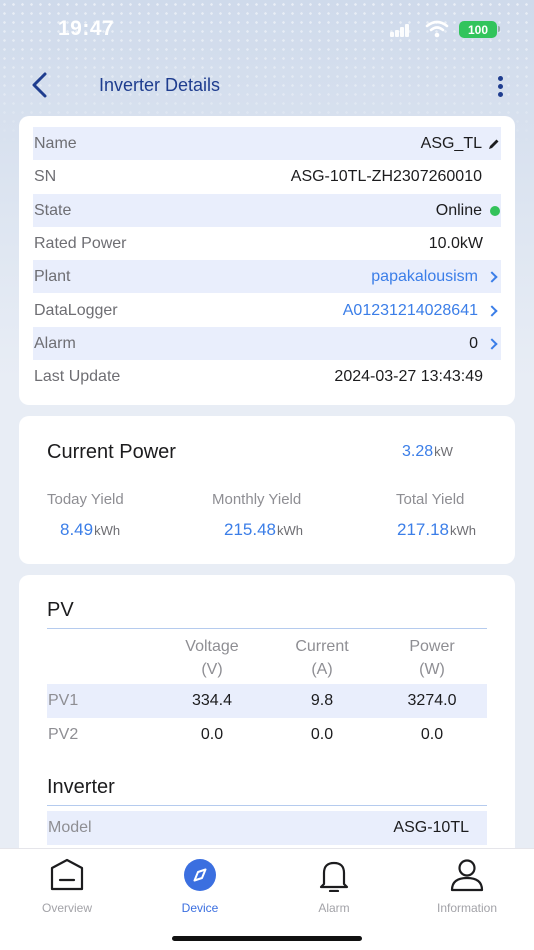  I want to click on alarm-link: 0, so click(484, 344).